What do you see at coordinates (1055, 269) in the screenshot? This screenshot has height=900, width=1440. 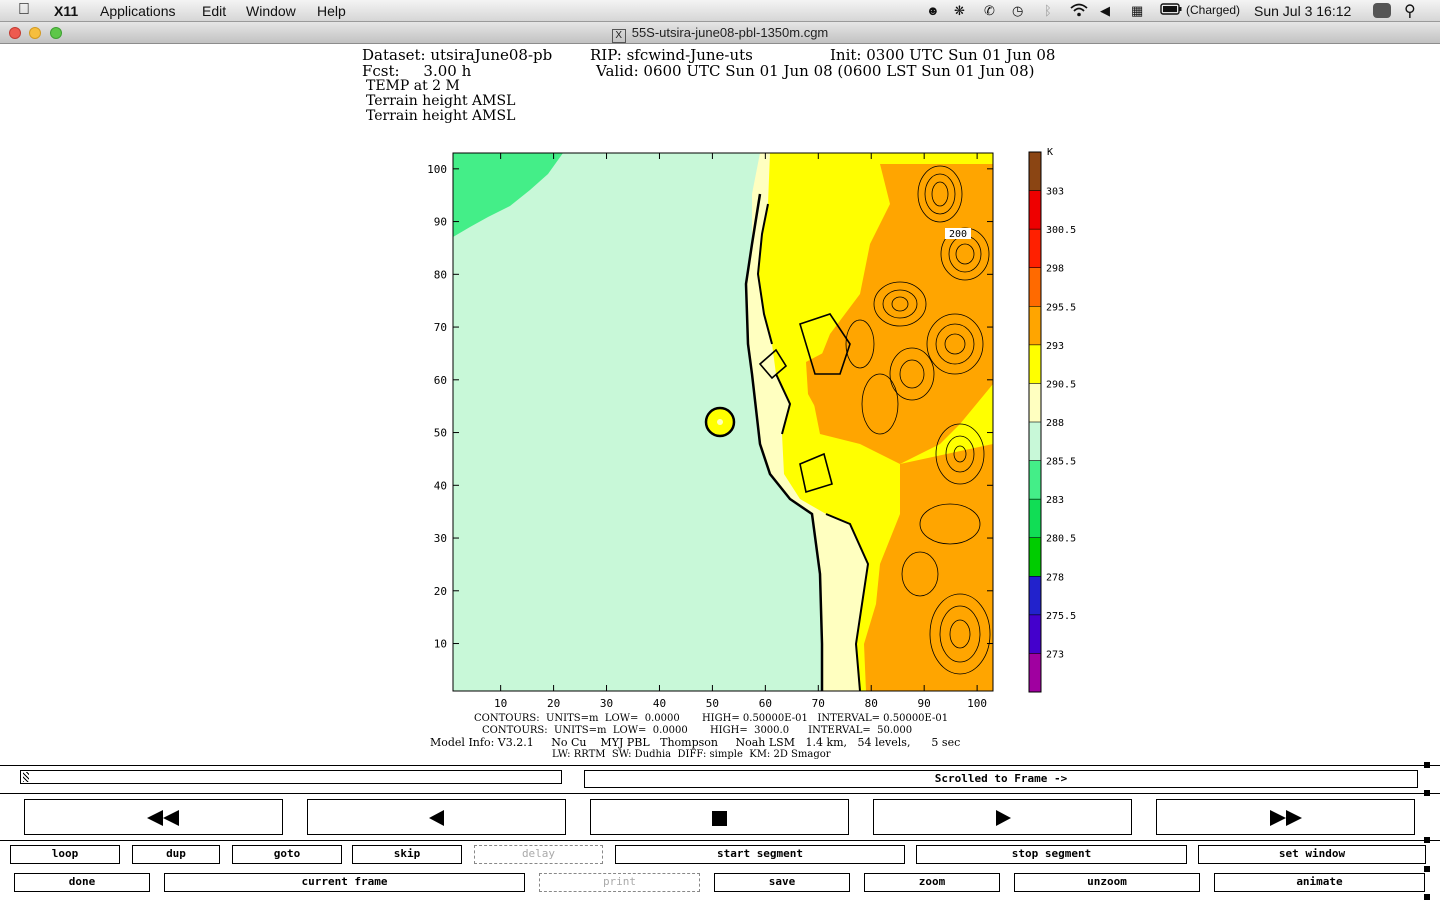 I see `colorbar-label: 298` at bounding box center [1055, 269].